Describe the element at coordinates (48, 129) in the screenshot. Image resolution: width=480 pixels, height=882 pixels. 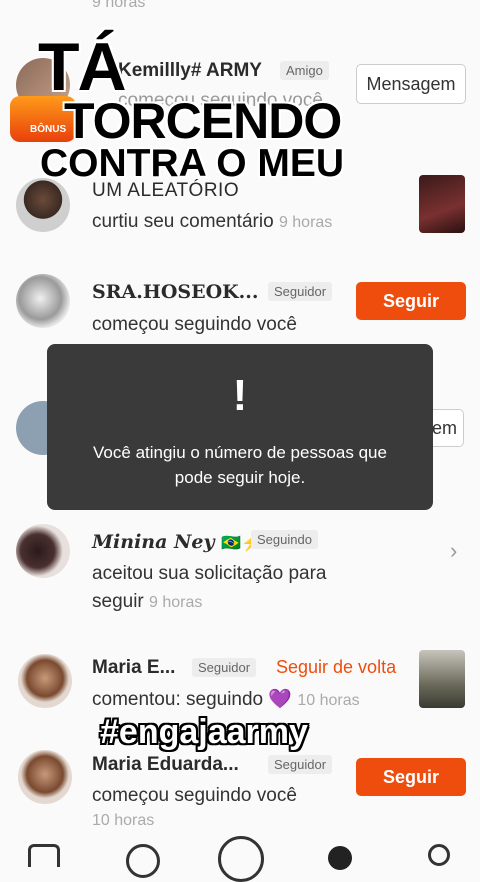
I see `promo-badge-label: BÔNUS` at that location.